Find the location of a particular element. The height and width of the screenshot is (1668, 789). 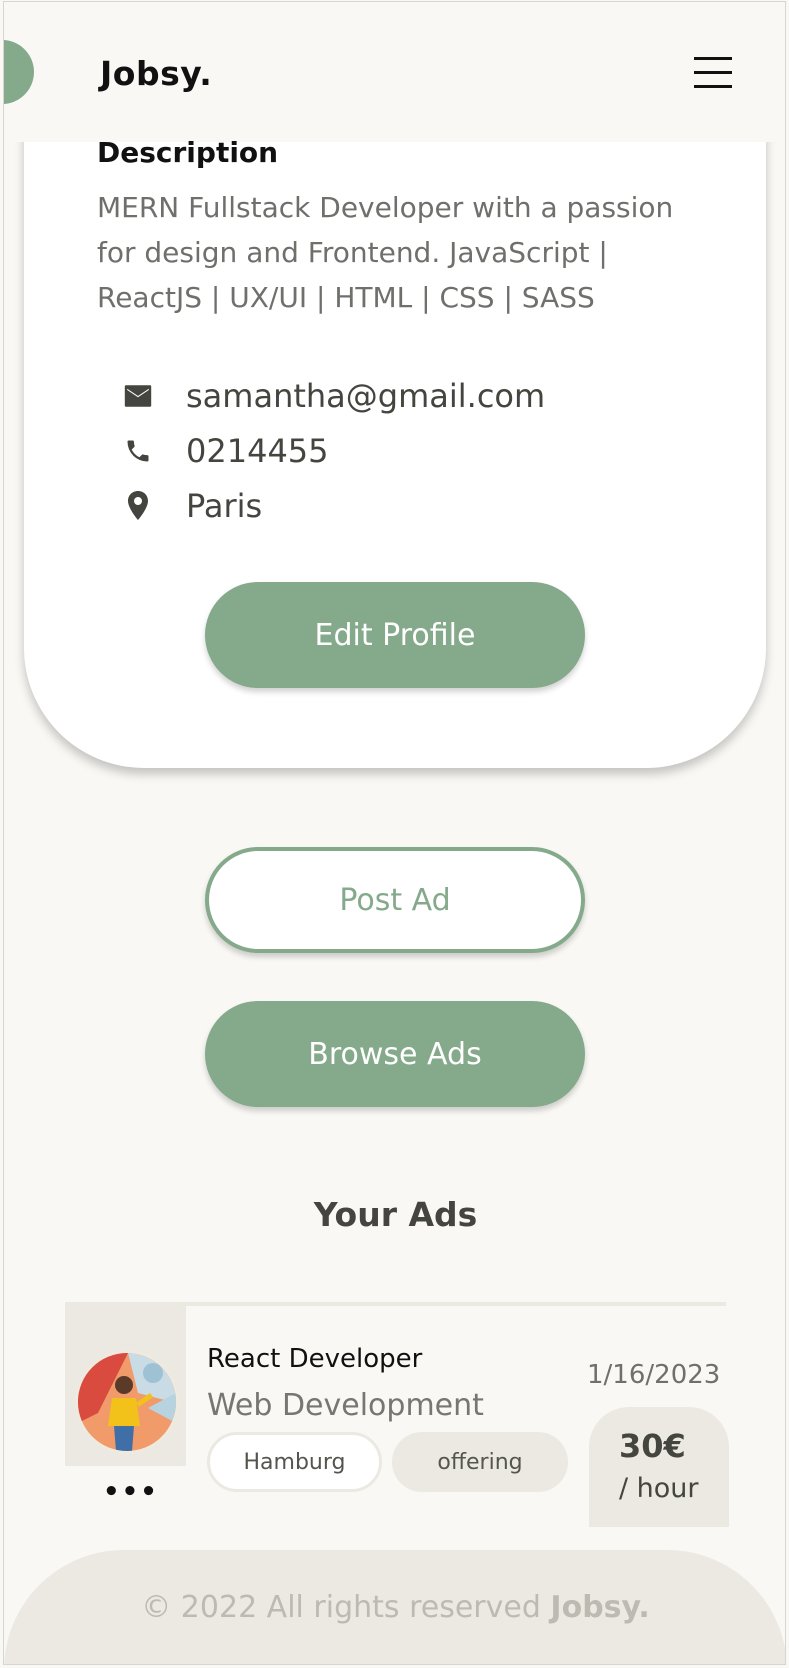

phone-icon is located at coordinates (138, 451).